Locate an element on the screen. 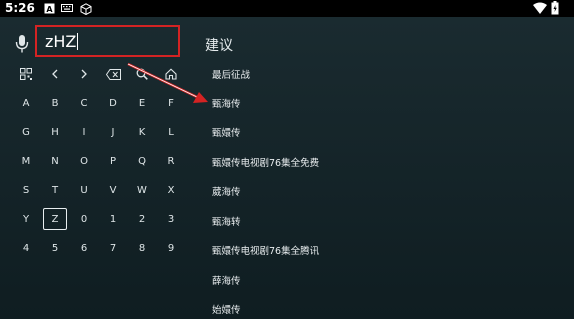 This screenshot has height=319, width=574. search-query: zHZ is located at coordinates (62, 41).